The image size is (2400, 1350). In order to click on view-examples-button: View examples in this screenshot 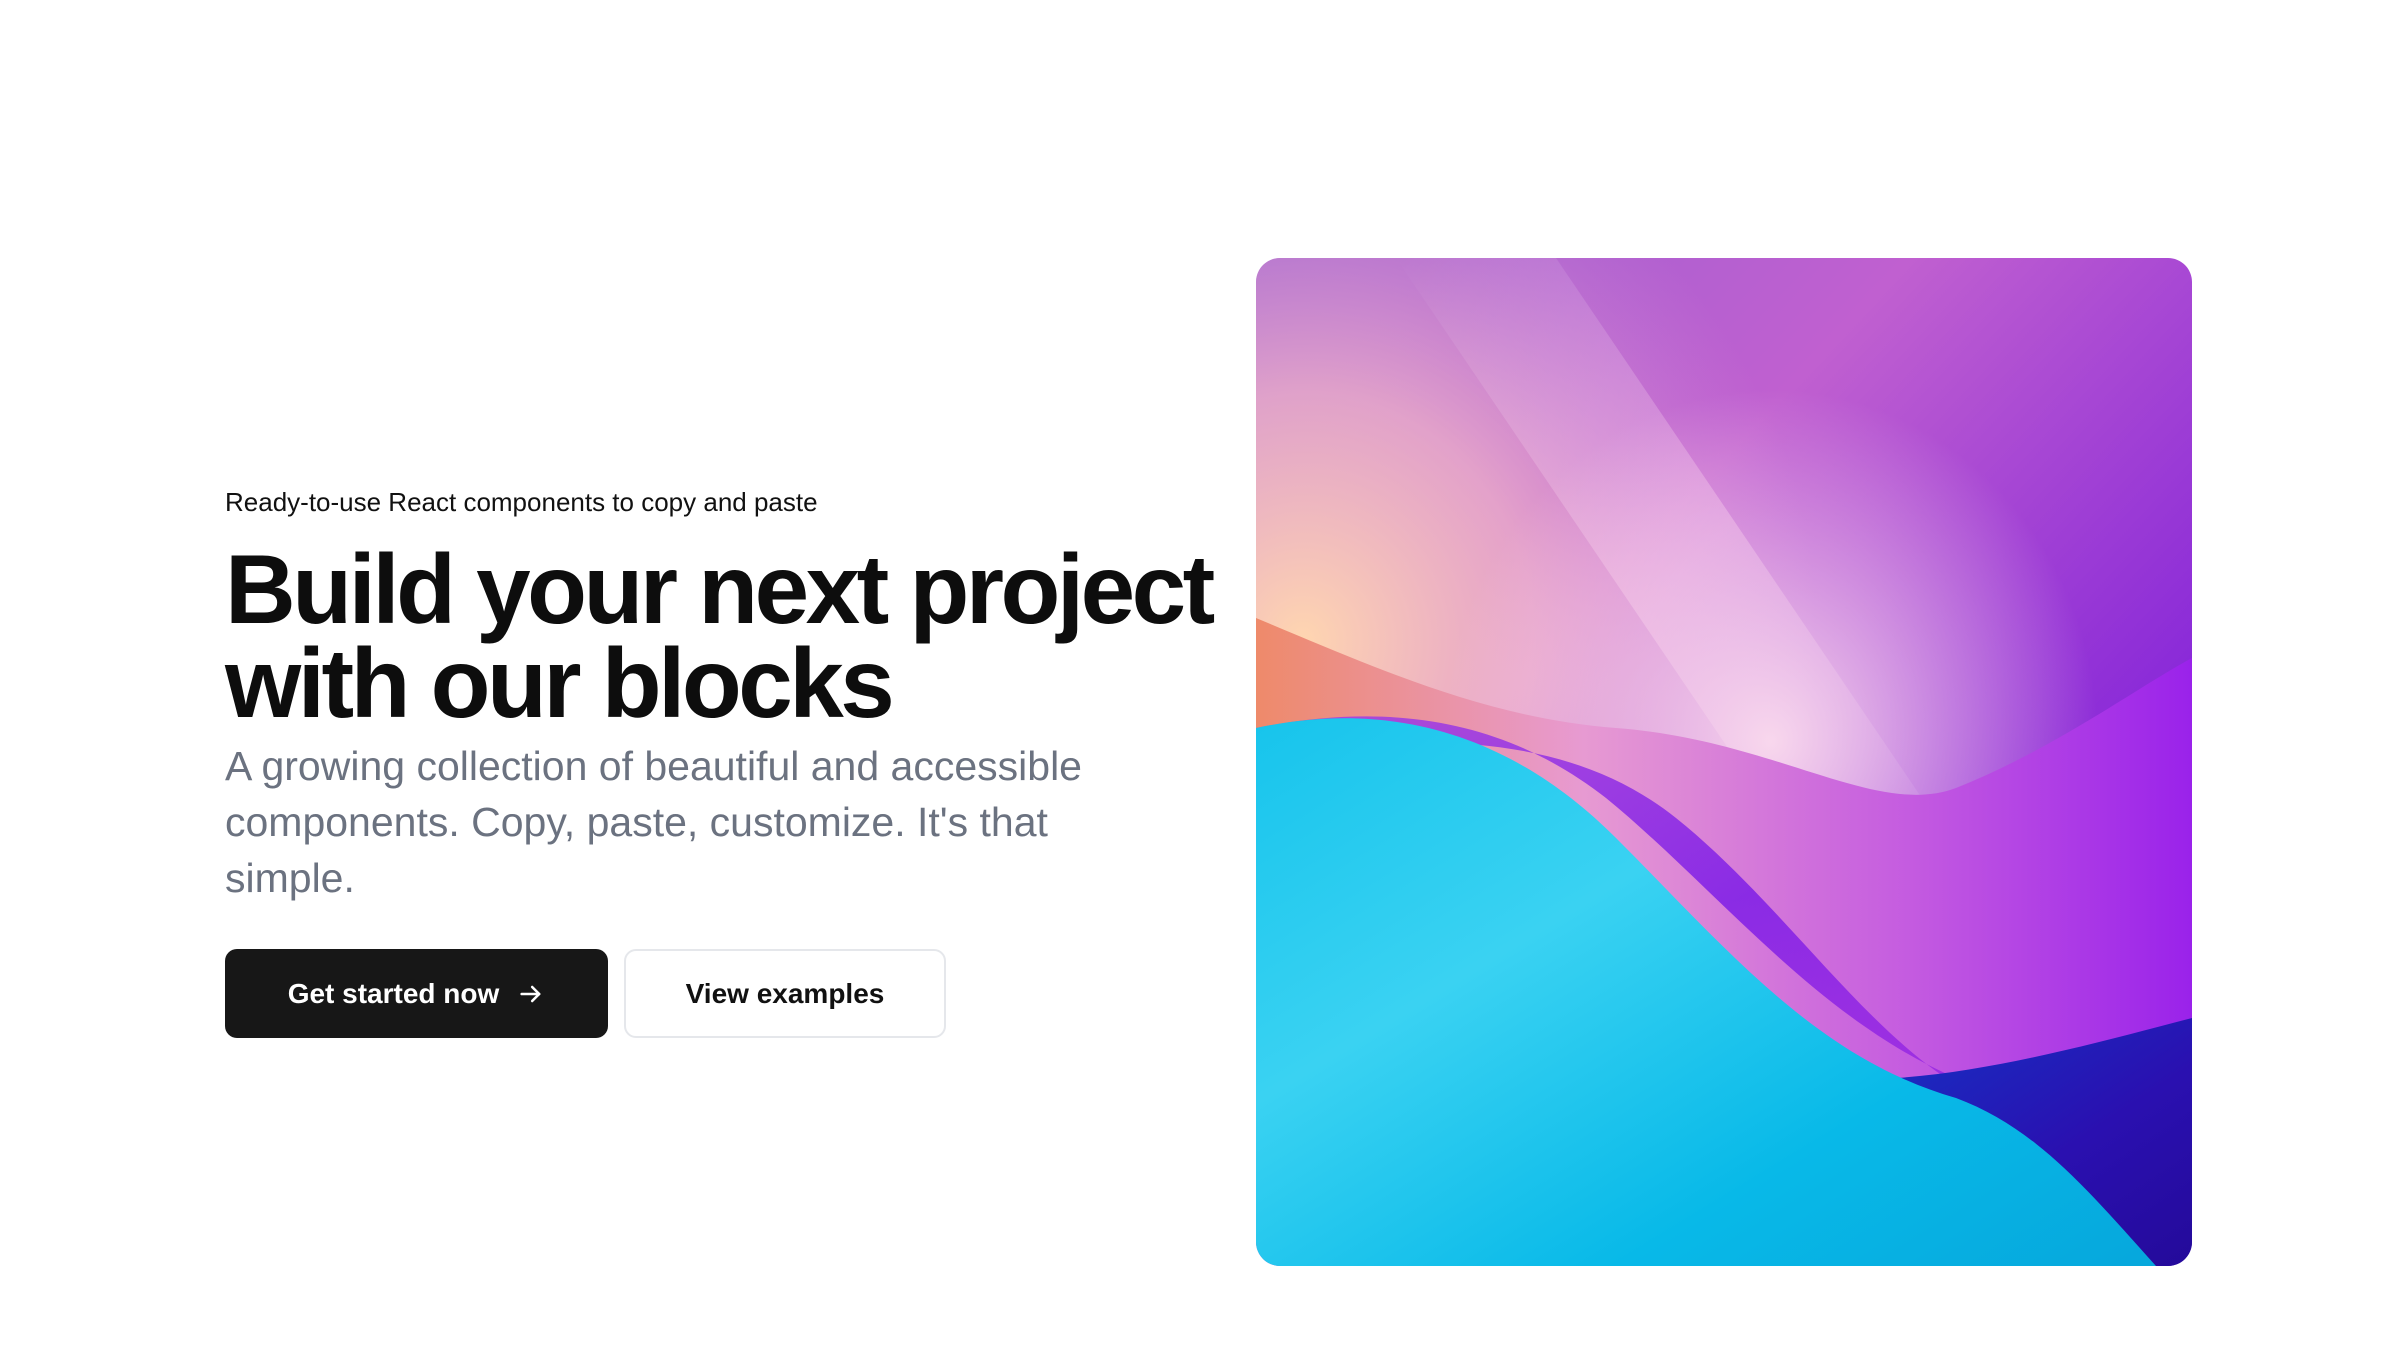, I will do `click(785, 993)`.